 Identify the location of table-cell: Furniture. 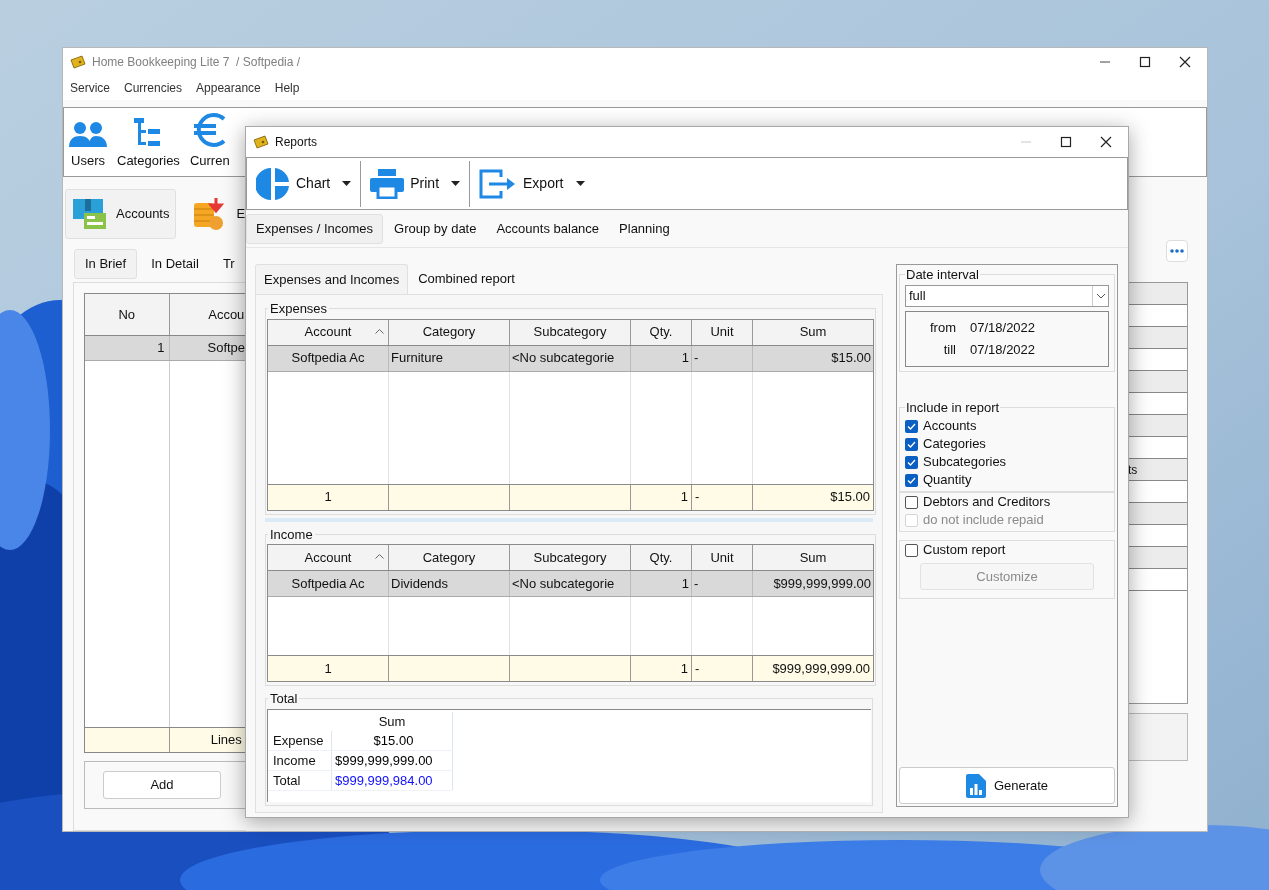
(449, 358).